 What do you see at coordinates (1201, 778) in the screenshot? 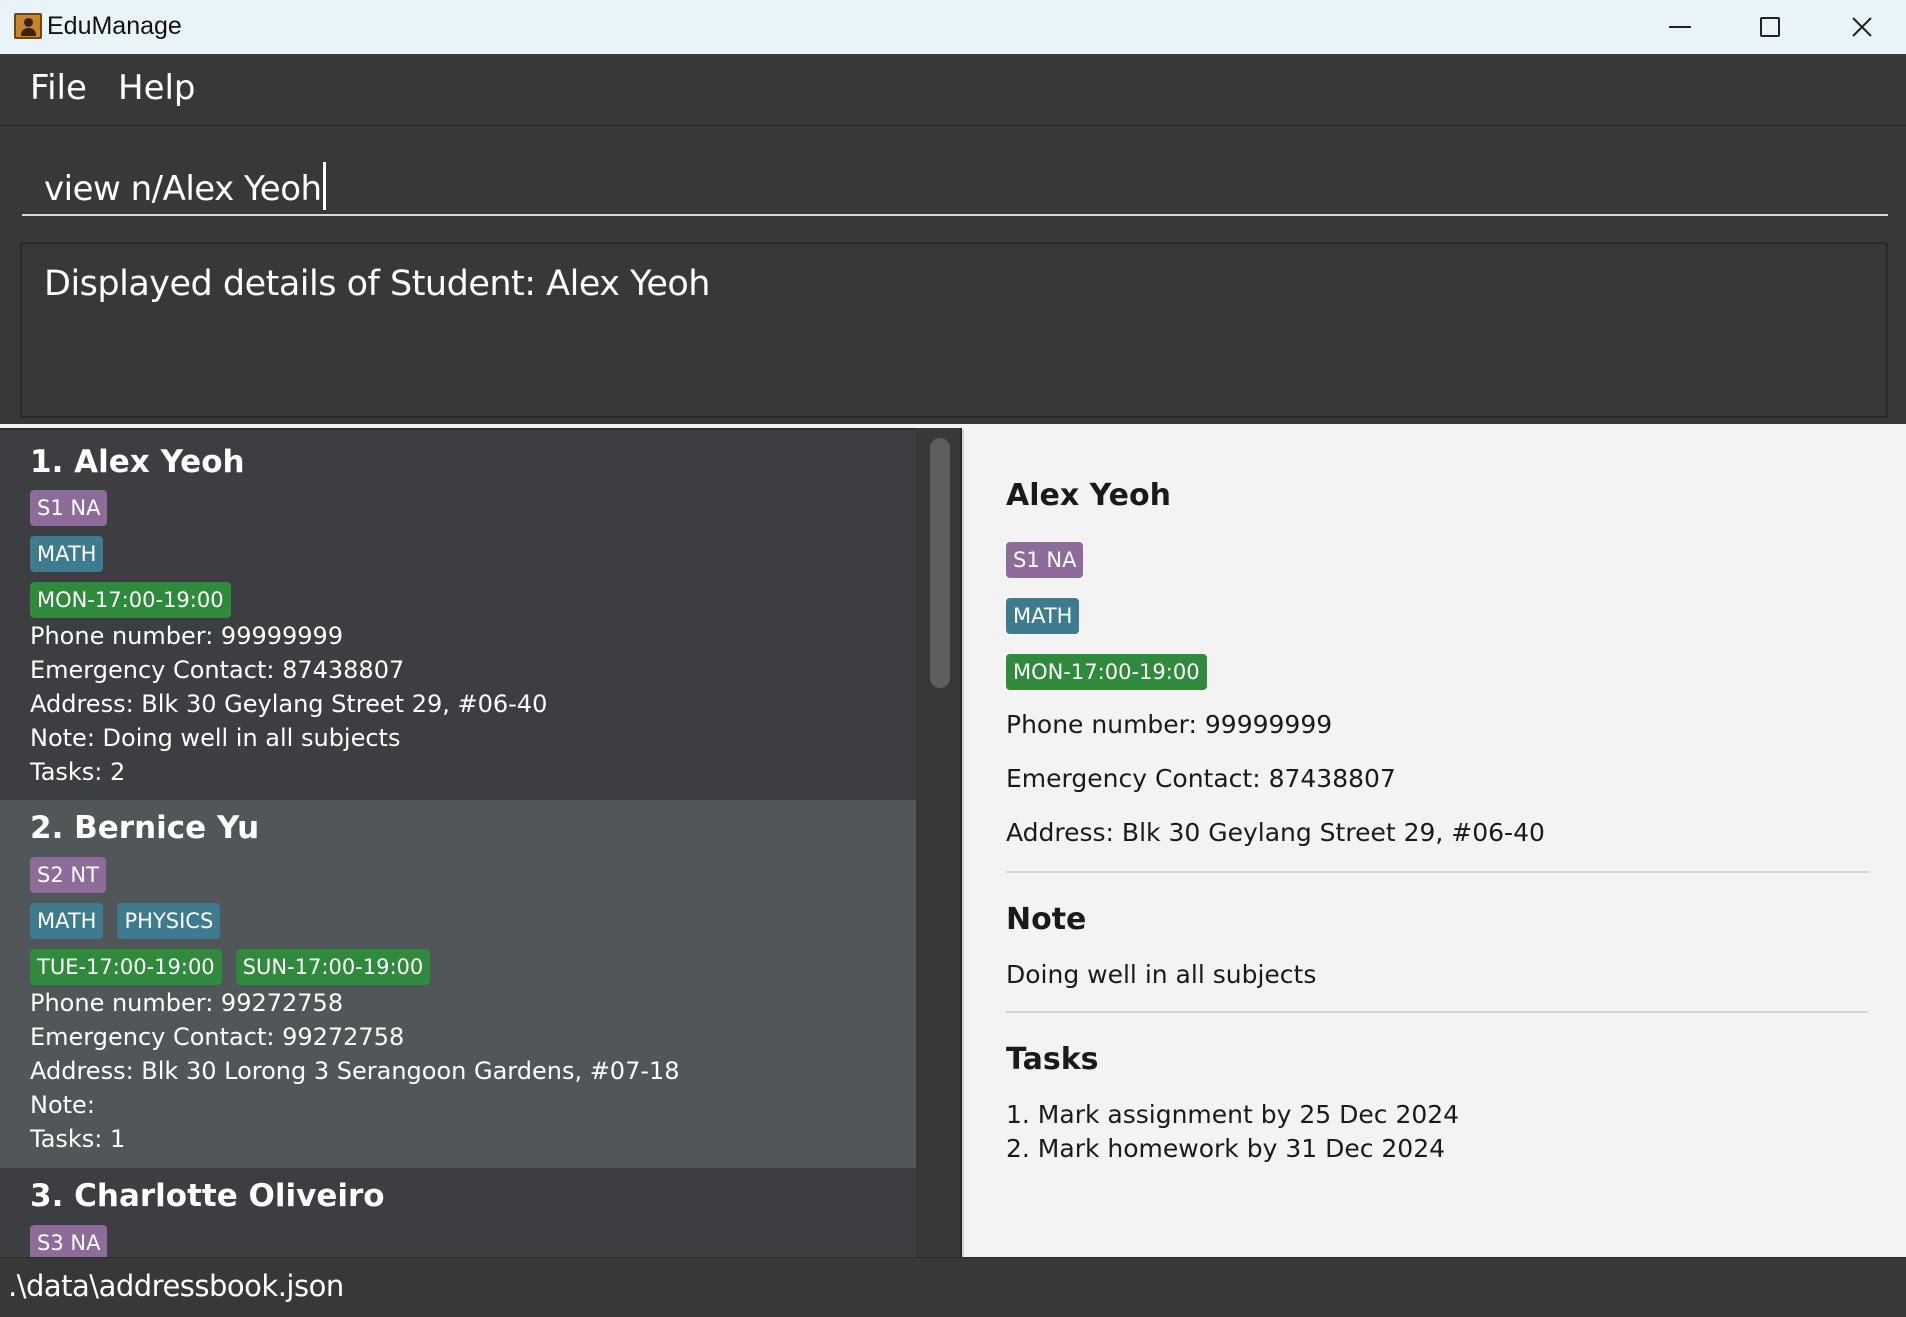
I see `details-emergency-contact: Emergency Contact: 87438807` at bounding box center [1201, 778].